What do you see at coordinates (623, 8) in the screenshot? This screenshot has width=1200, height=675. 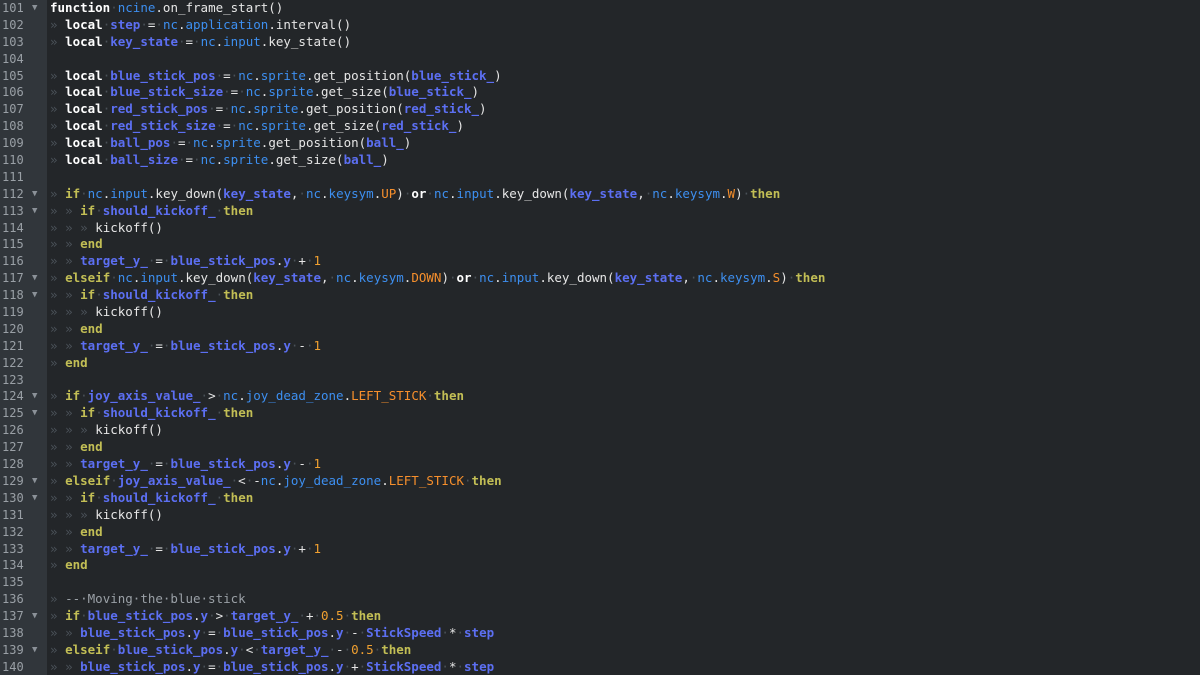 I see `code-line: function·ncine.on_frame_start()` at bounding box center [623, 8].